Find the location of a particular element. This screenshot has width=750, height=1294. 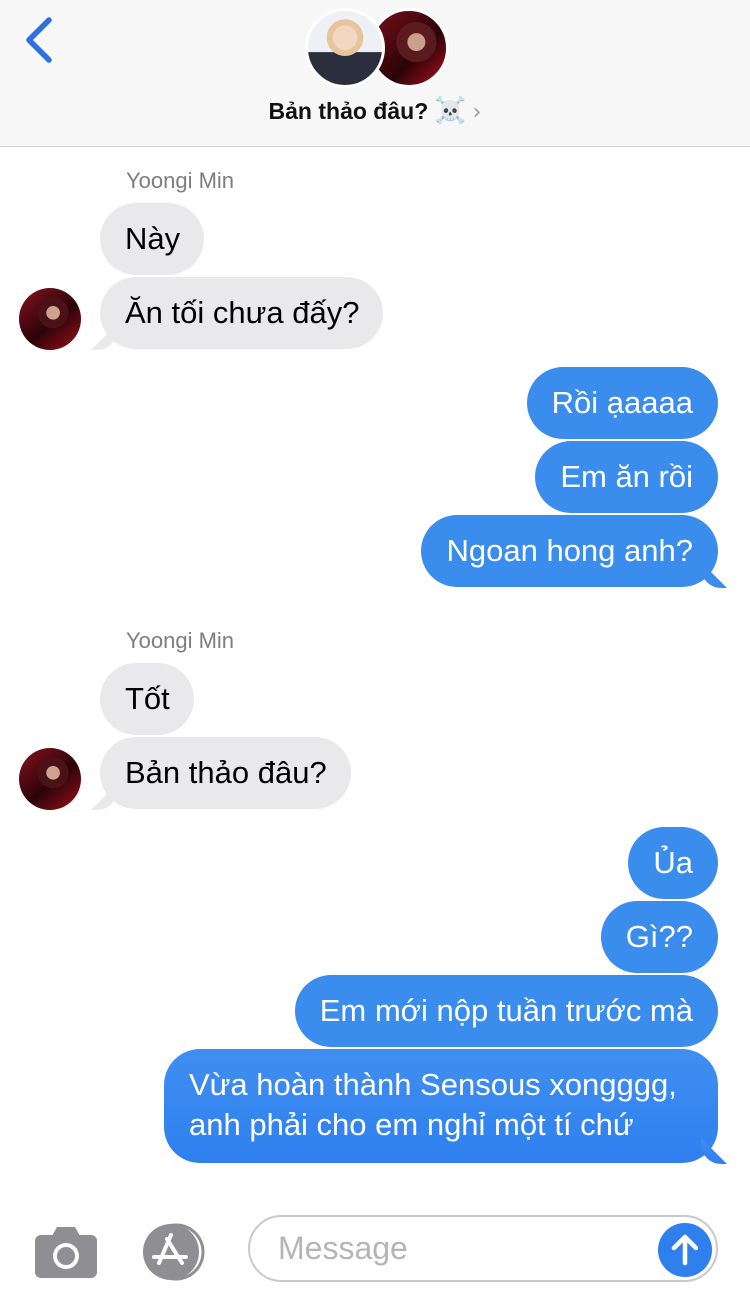

app-store-button is located at coordinates (176, 1252).